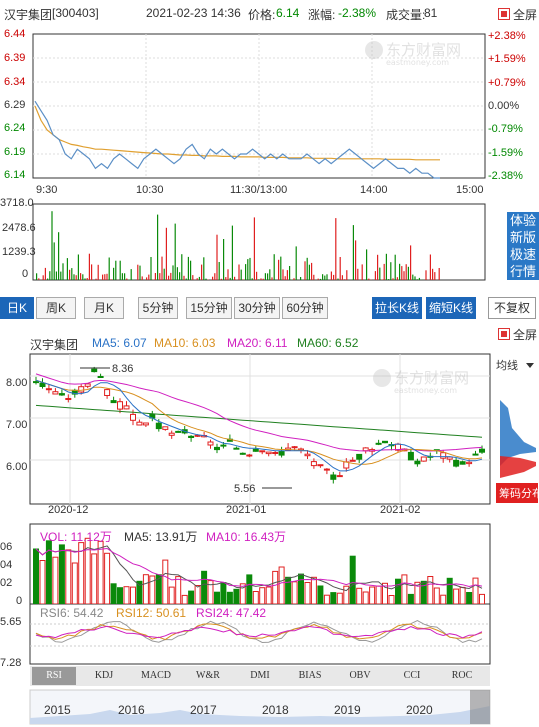 The width and height of the screenshot is (539, 727). Describe the element at coordinates (150, 190) in the screenshot. I see `time-tick: 10:30` at that location.